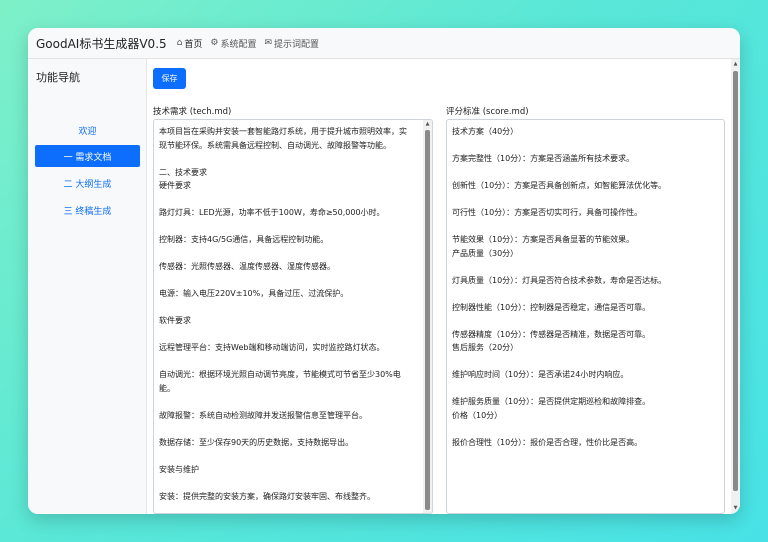 The width and height of the screenshot is (768, 542). Describe the element at coordinates (238, 44) in the screenshot. I see `nav-system-config-label: 系统配置` at that location.